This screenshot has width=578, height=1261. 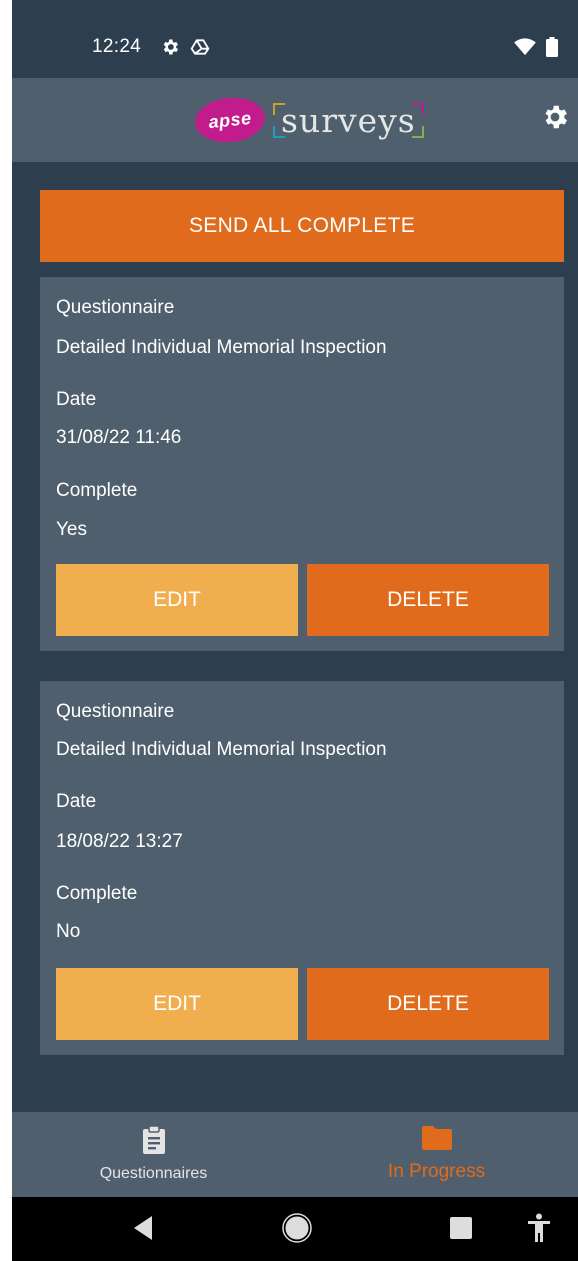 What do you see at coordinates (200, 49) in the screenshot?
I see `drive-icon` at bounding box center [200, 49].